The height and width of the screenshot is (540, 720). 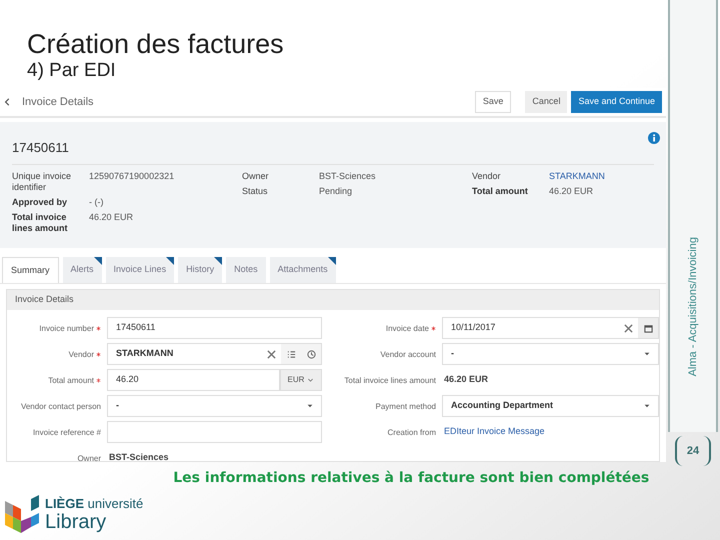 What do you see at coordinates (616, 102) in the screenshot?
I see `toolbar-button: Save and Continue` at bounding box center [616, 102].